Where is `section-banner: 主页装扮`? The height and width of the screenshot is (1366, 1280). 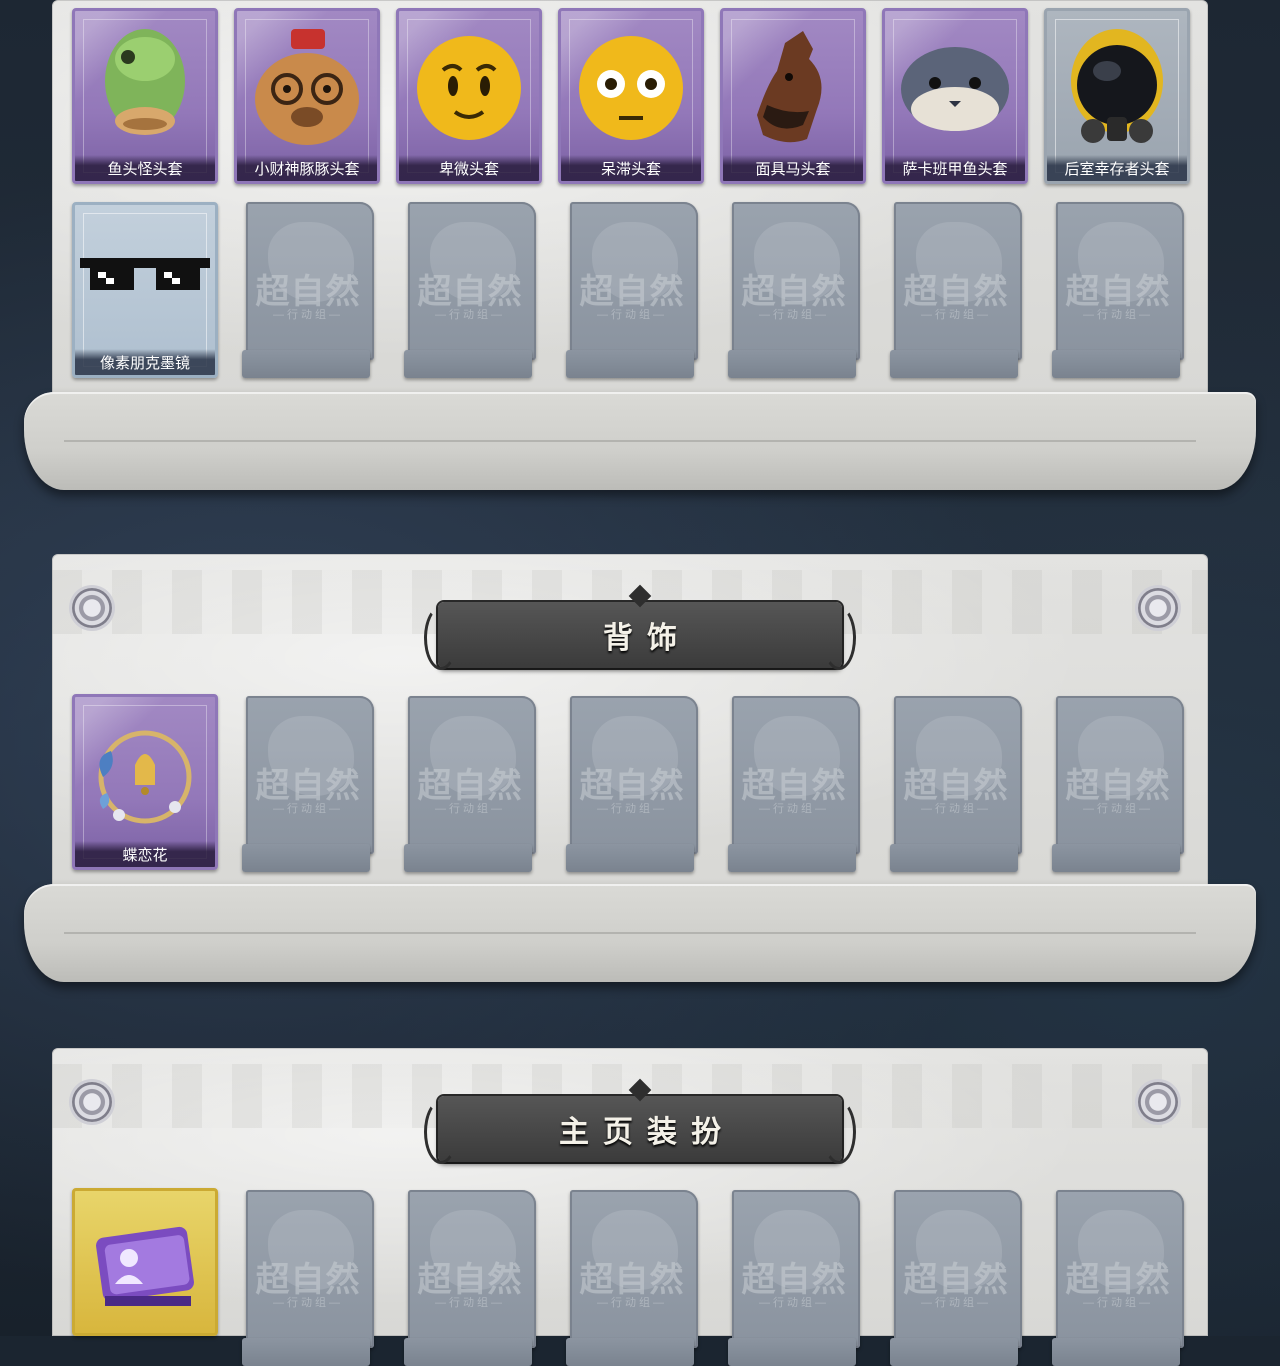
section-banner: 主页装扮 is located at coordinates (640, 1121).